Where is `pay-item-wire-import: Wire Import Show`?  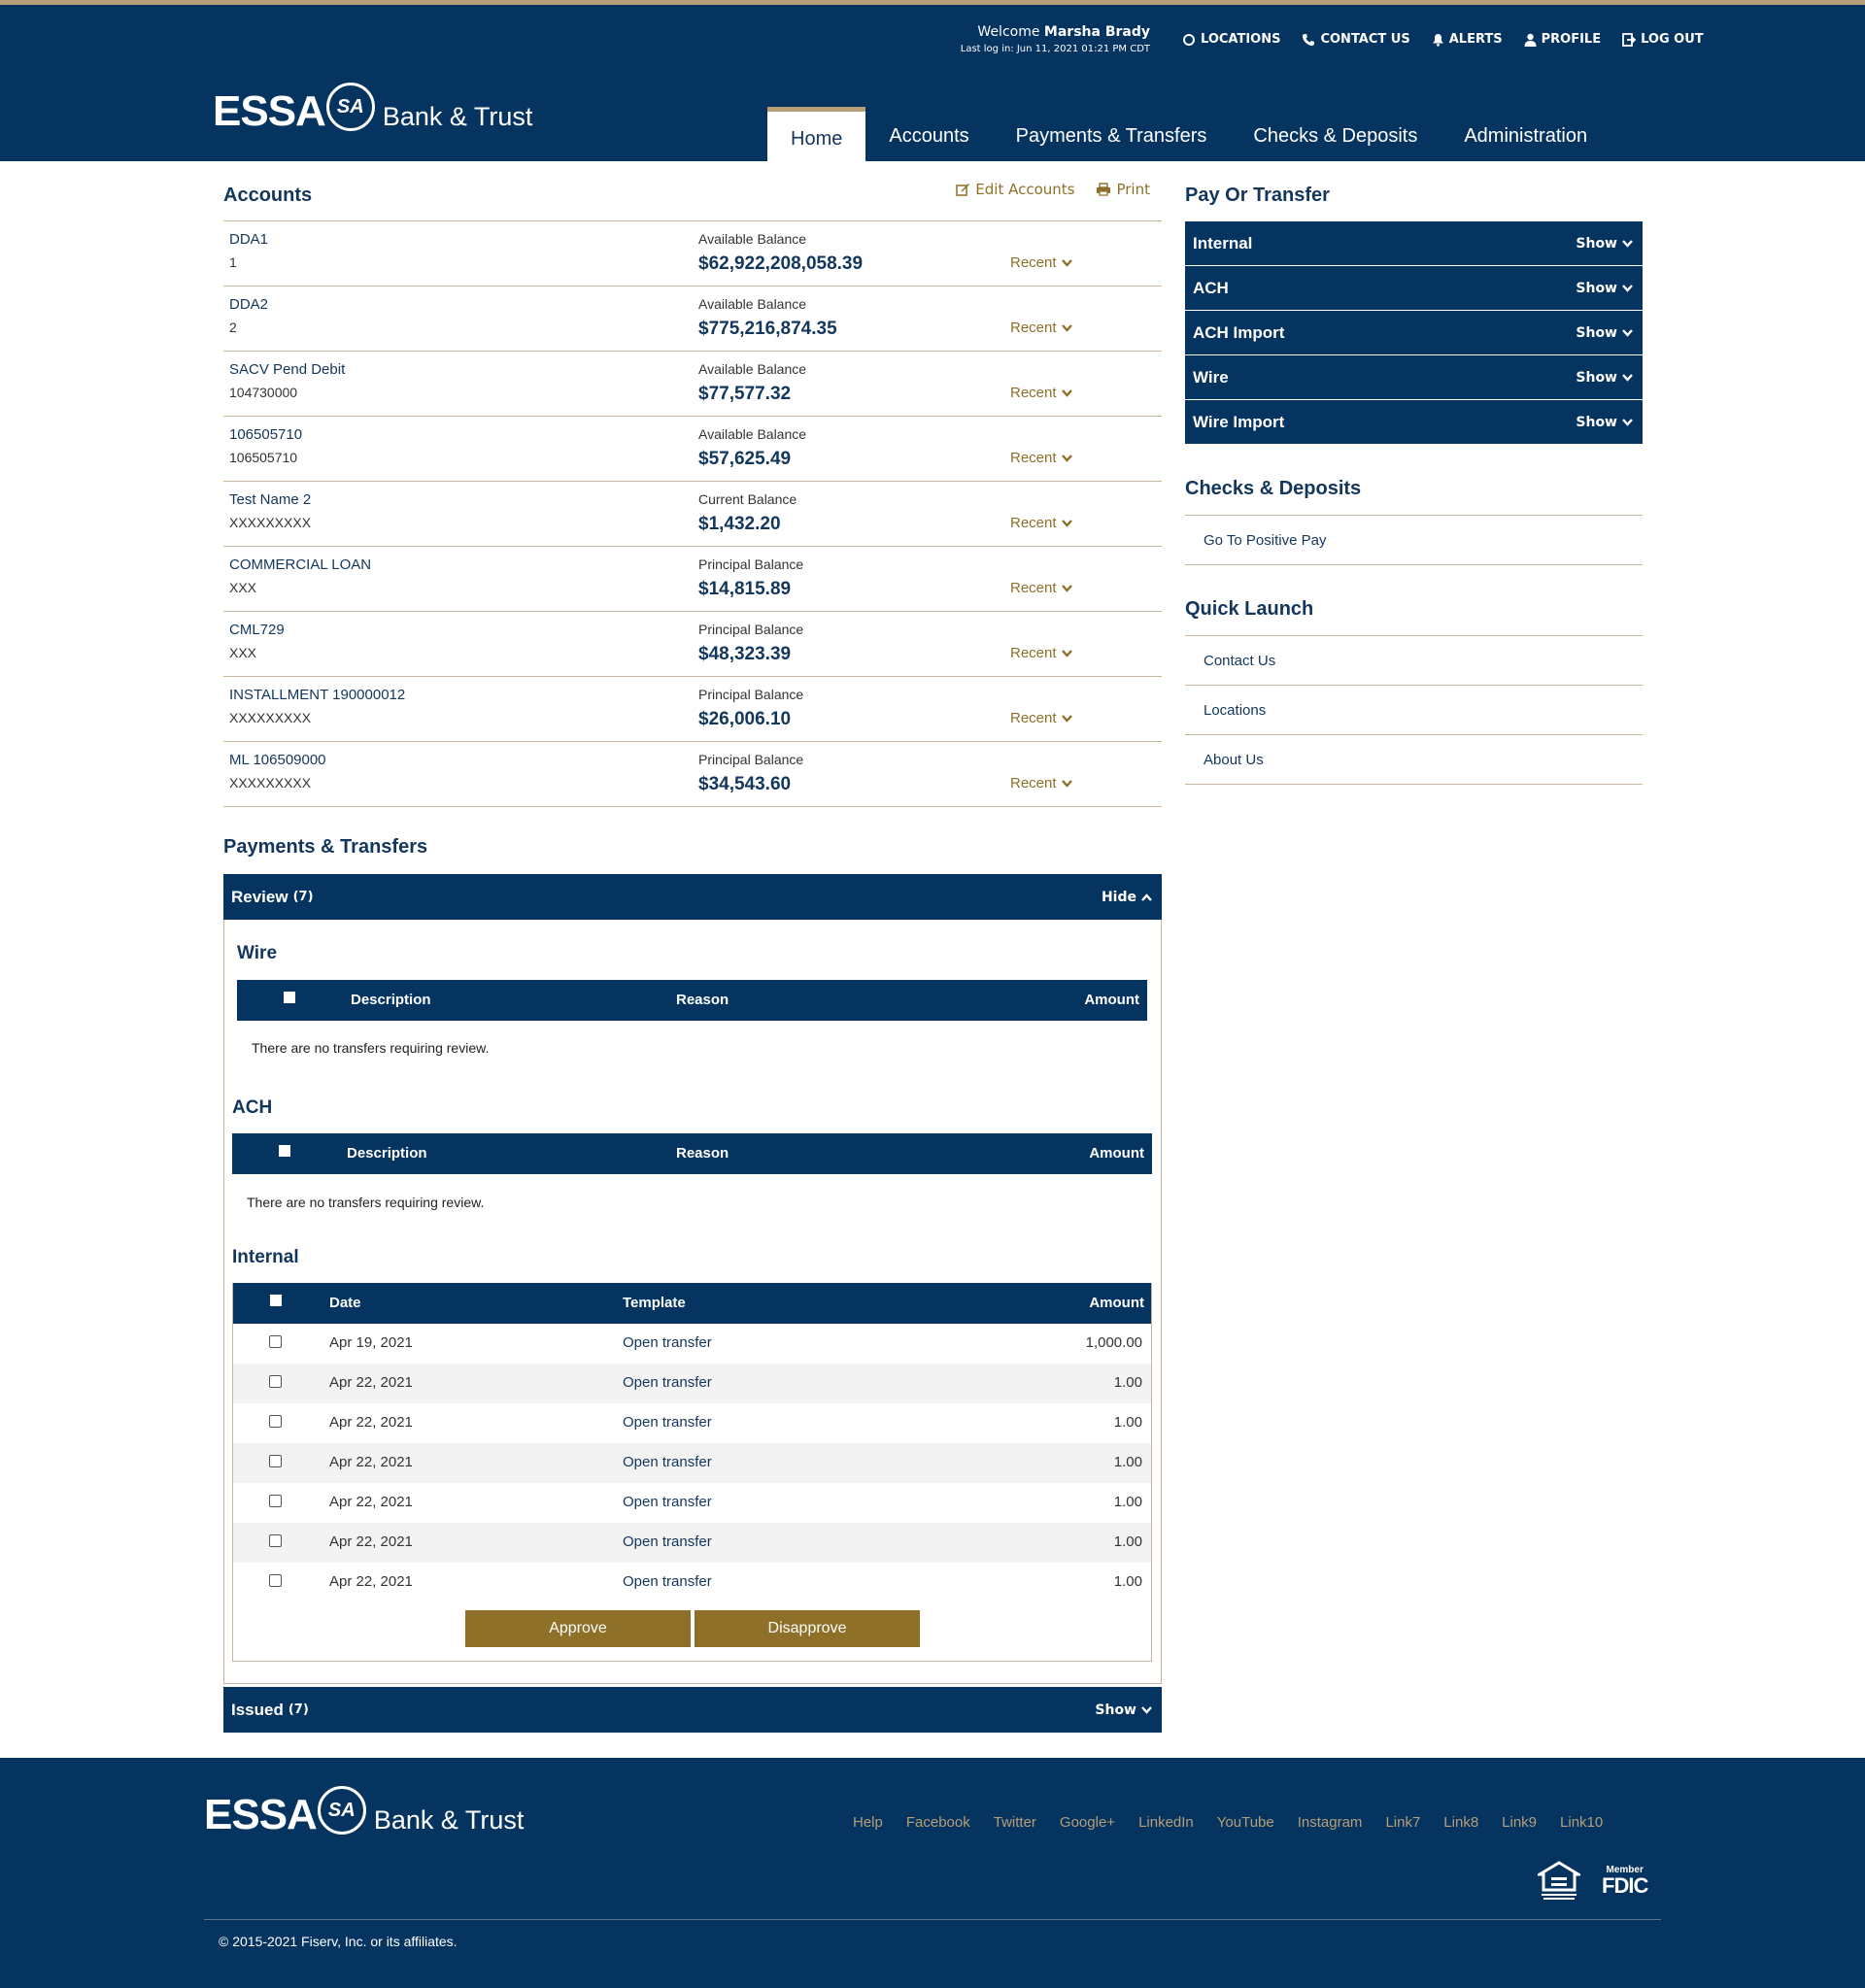 pay-item-wire-import: Wire Import Show is located at coordinates (1414, 422).